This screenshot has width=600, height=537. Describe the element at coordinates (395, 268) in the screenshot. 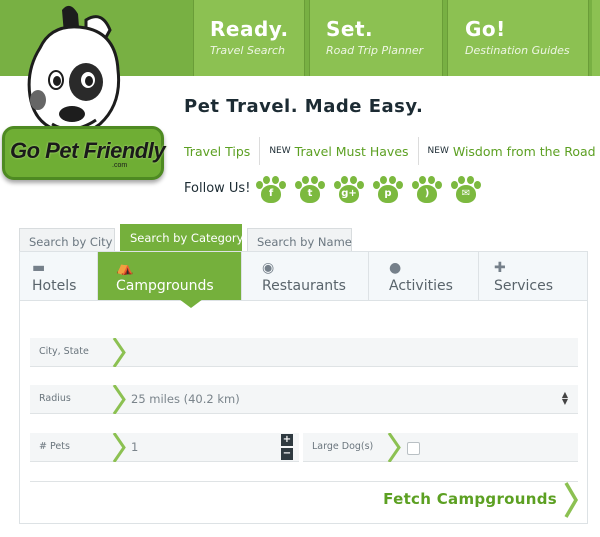

I see `ball-icon: ●` at that location.